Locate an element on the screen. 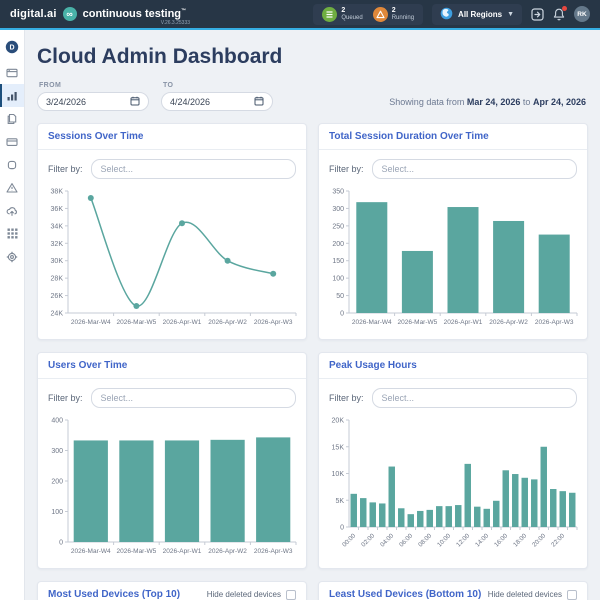 The image size is (600, 600). svg-text: 2026-Mar-W5 is located at coordinates (137, 551).